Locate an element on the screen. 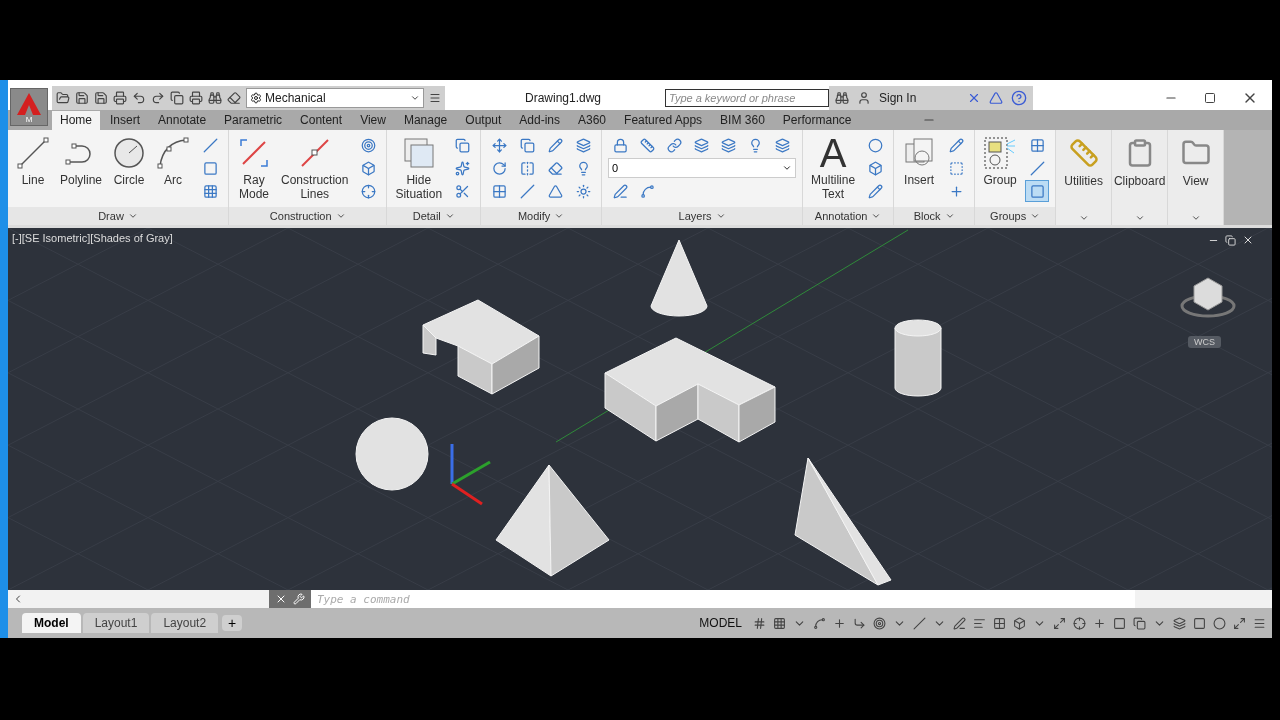 This screenshot has width=1280, height=720. ribbon-panel-button: Clipboard is located at coordinates (1140, 177).